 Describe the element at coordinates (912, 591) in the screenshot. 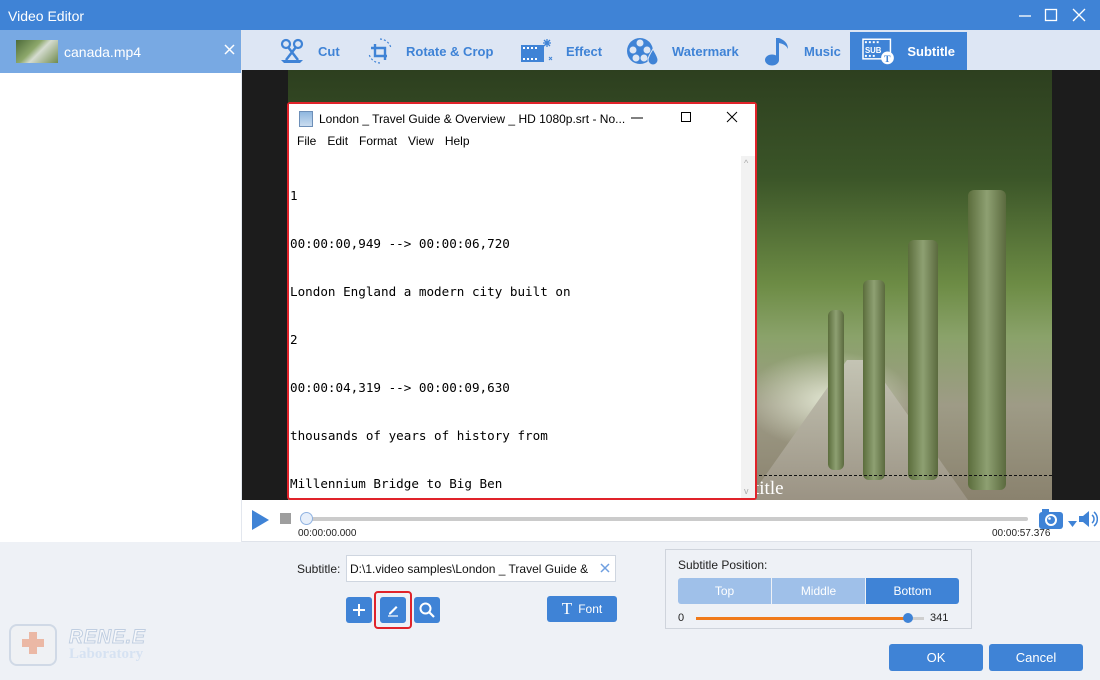

I see `position-bottom-button: Bottom` at that location.